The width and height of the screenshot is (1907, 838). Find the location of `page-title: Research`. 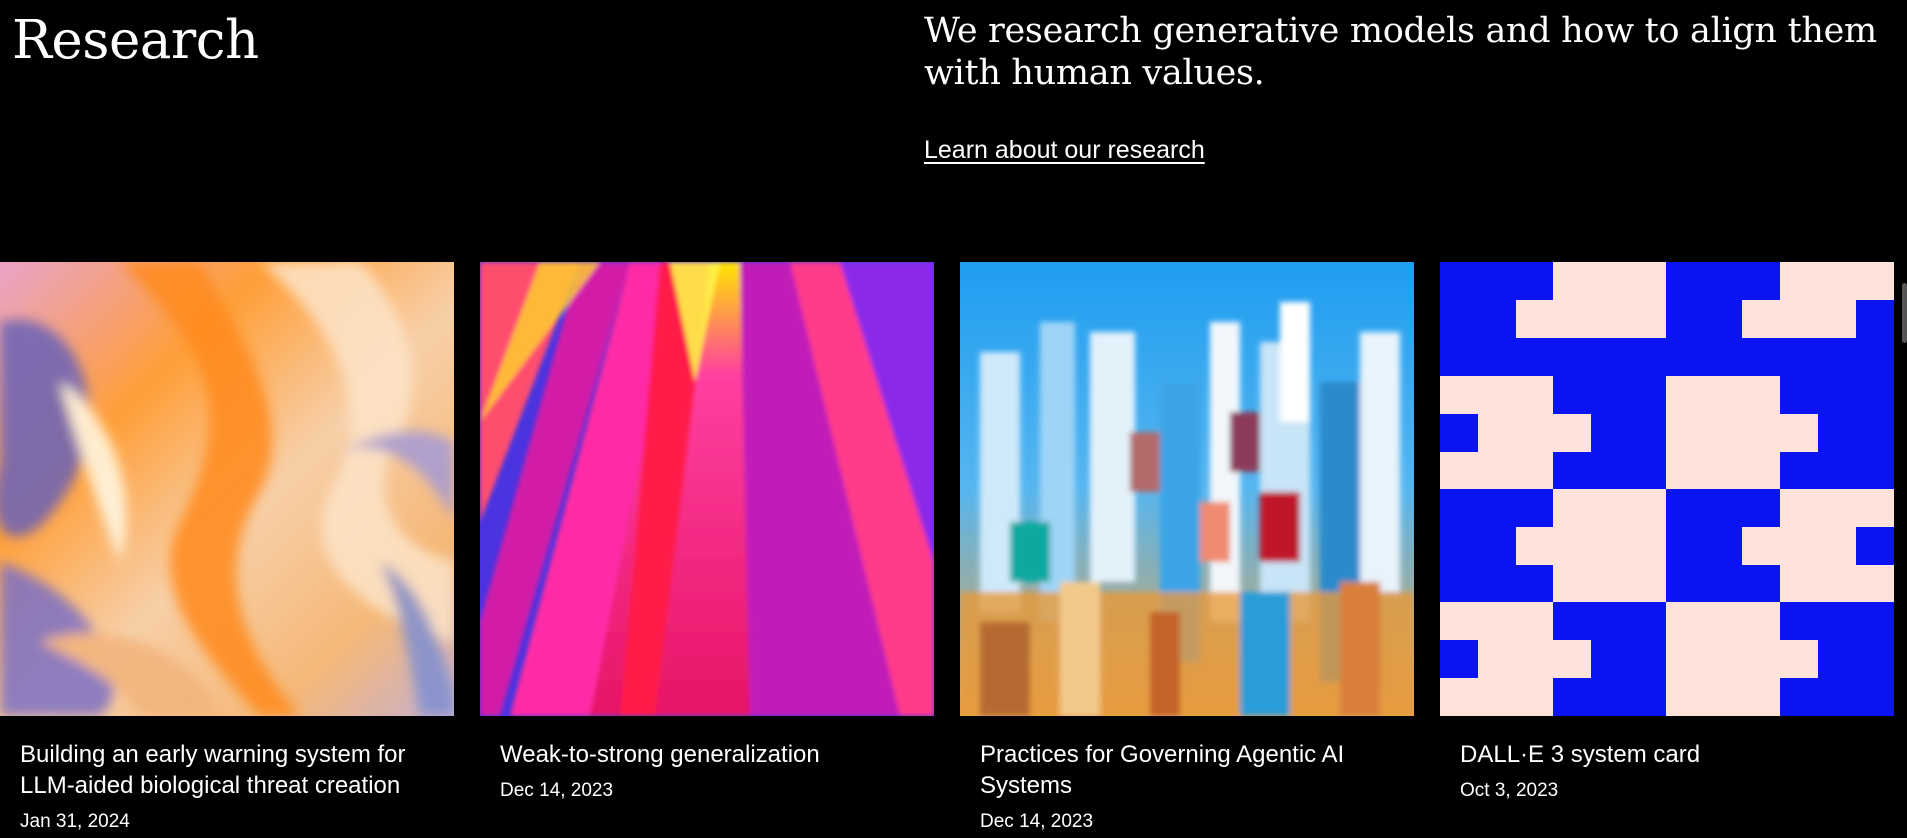

page-title: Research is located at coordinates (135, 40).